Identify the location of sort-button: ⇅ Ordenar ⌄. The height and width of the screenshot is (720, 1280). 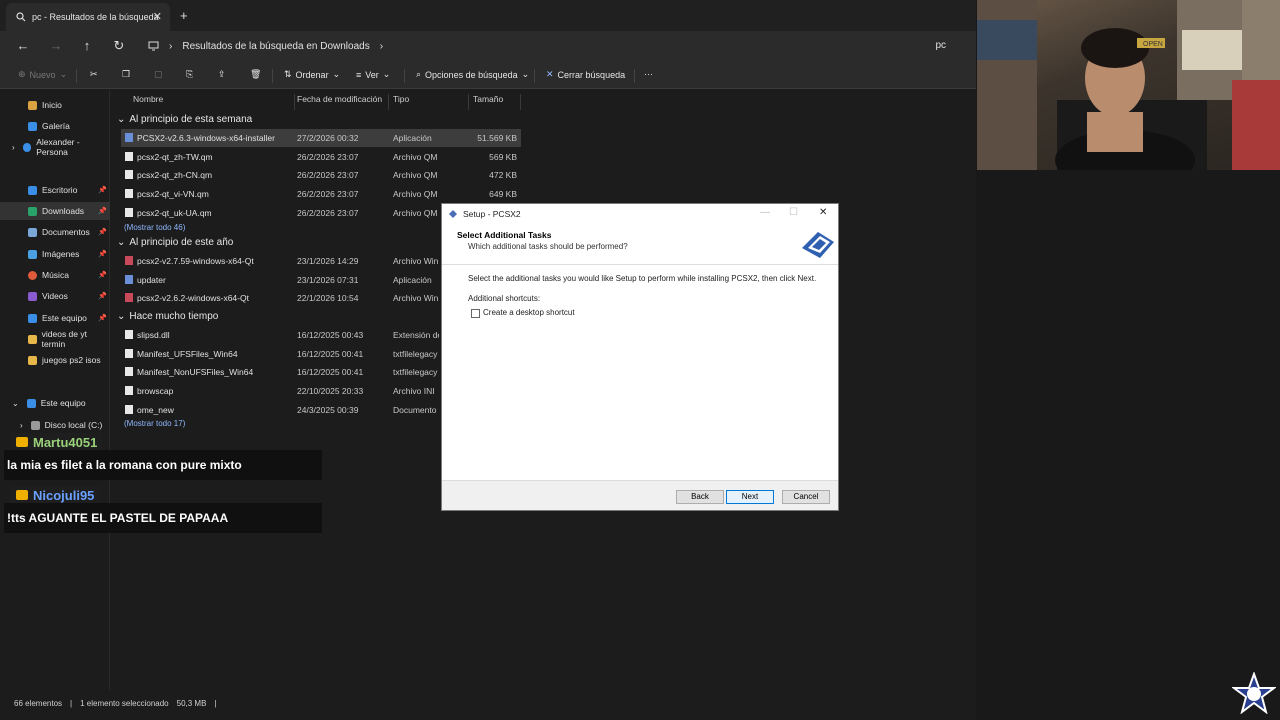
(312, 74).